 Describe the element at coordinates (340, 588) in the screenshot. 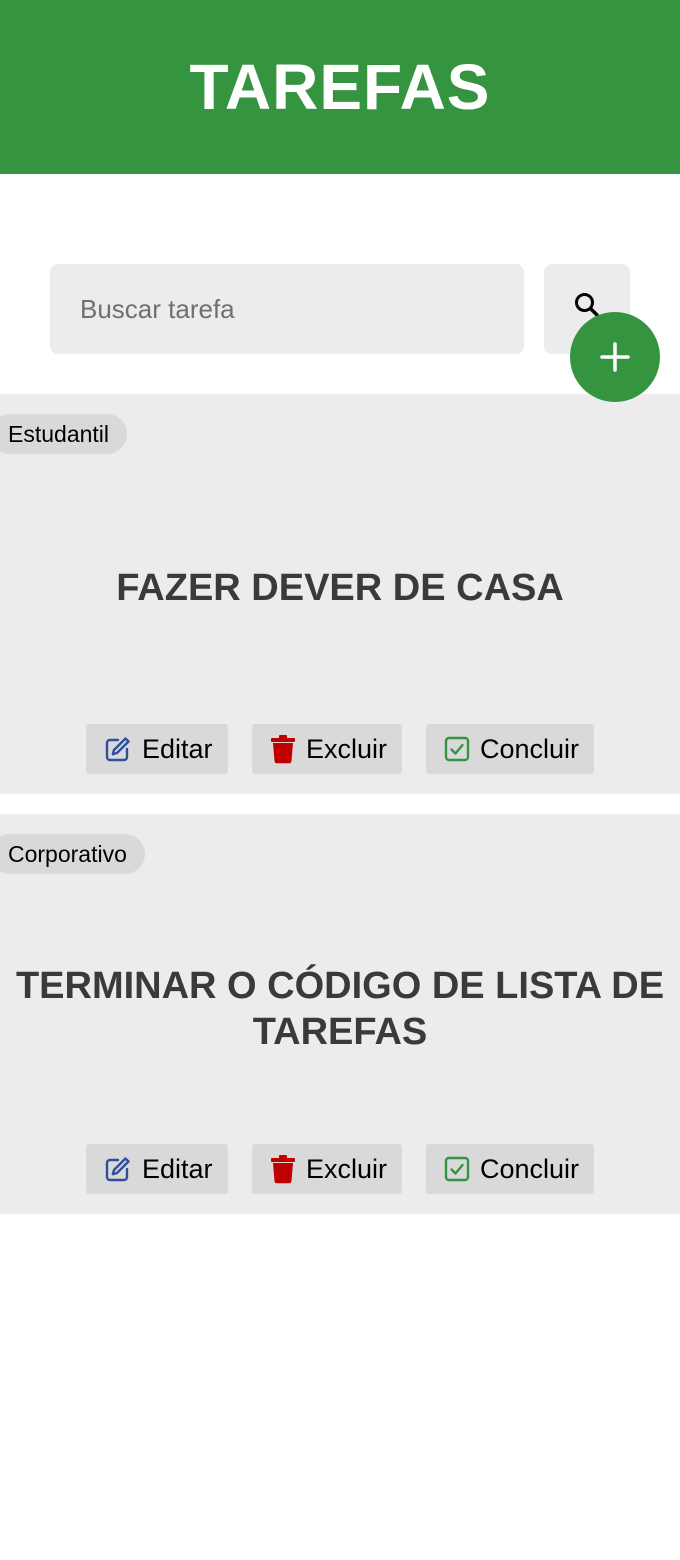

I see `task-title: FAZER DEVER DE CASA` at that location.